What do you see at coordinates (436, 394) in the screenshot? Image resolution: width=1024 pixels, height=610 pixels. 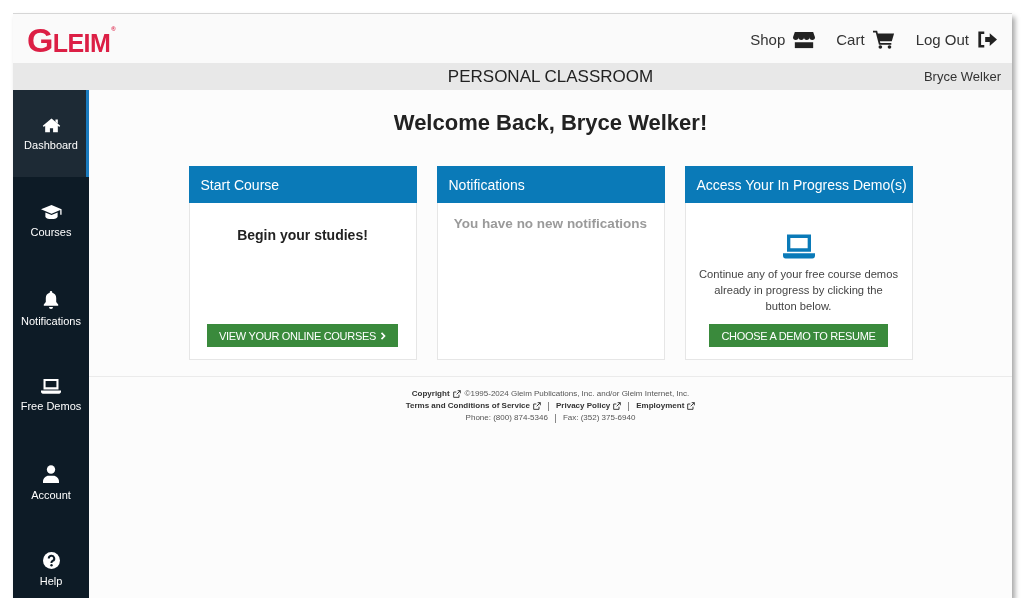 I see `footer-link: Copyright` at bounding box center [436, 394].